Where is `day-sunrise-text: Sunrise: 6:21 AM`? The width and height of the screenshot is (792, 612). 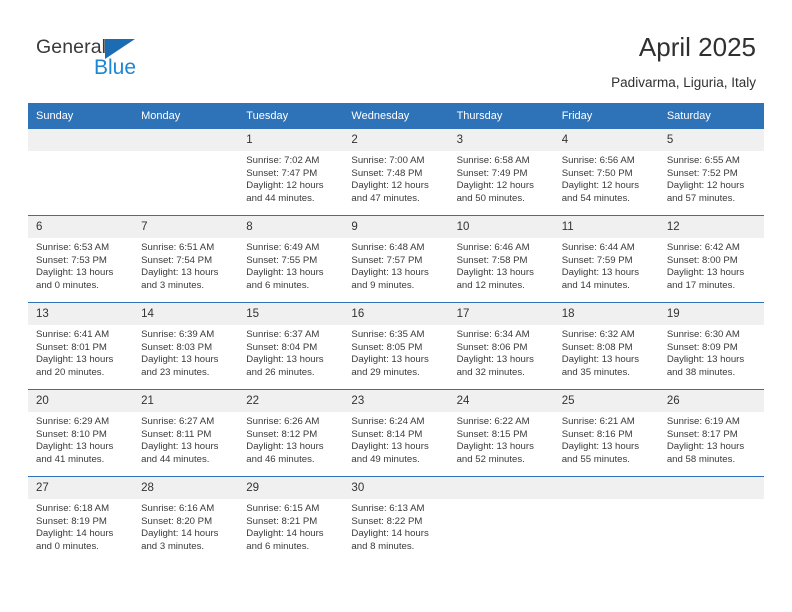
day-sunrise-text: Sunrise: 6:21 AM is located at coordinates (598, 421).